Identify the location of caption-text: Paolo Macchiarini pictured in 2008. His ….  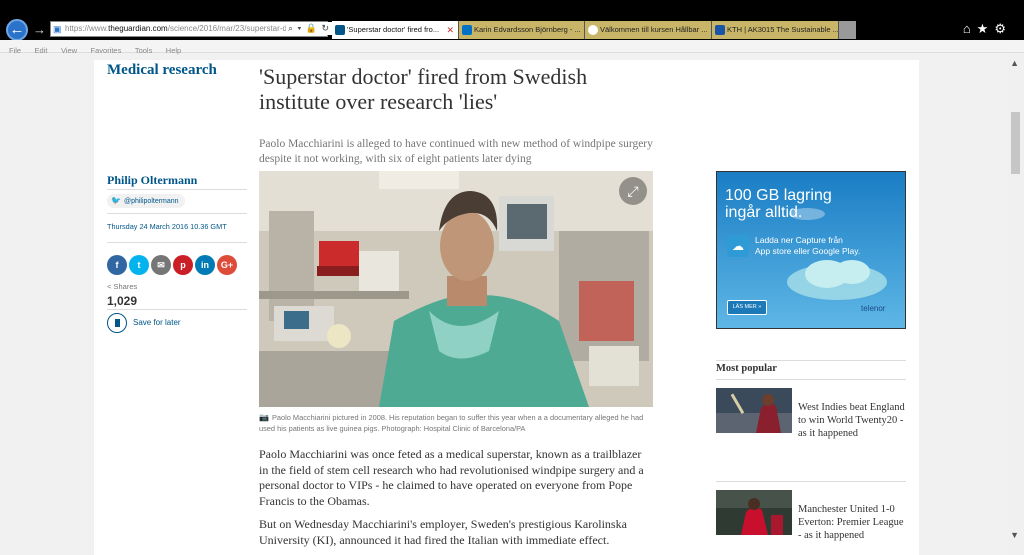
(451, 423).